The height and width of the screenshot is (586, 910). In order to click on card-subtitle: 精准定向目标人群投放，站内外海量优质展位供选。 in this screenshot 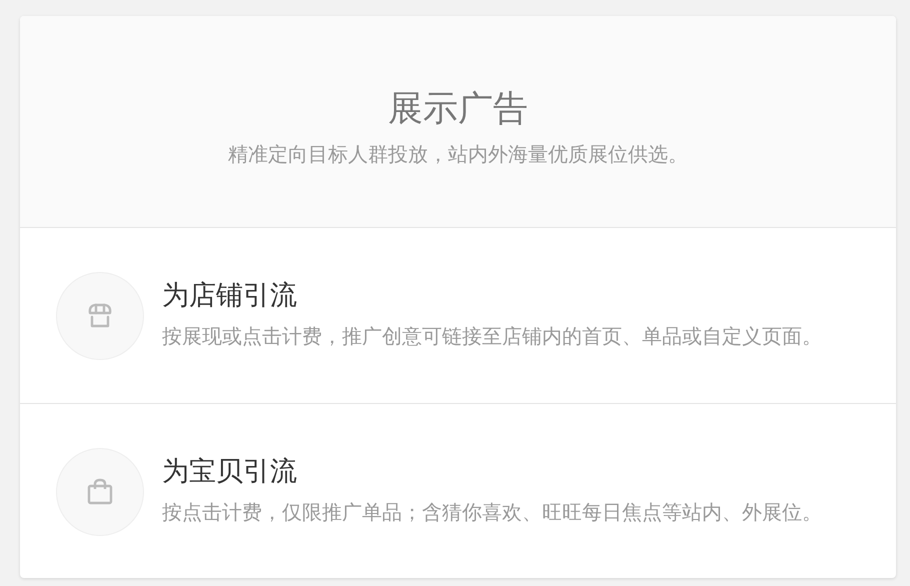, I will do `click(458, 154)`.